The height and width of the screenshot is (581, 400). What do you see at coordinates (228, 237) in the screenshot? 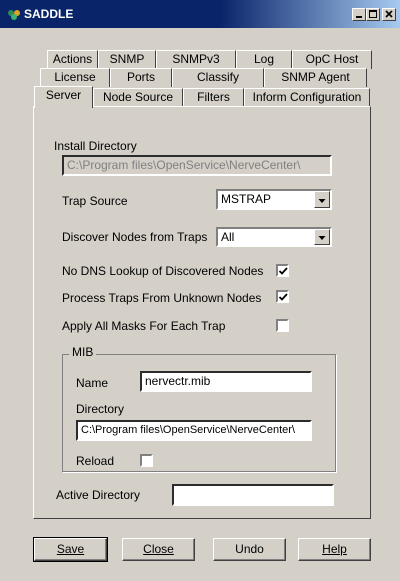
I see `discover-nodes-value: All` at bounding box center [228, 237].